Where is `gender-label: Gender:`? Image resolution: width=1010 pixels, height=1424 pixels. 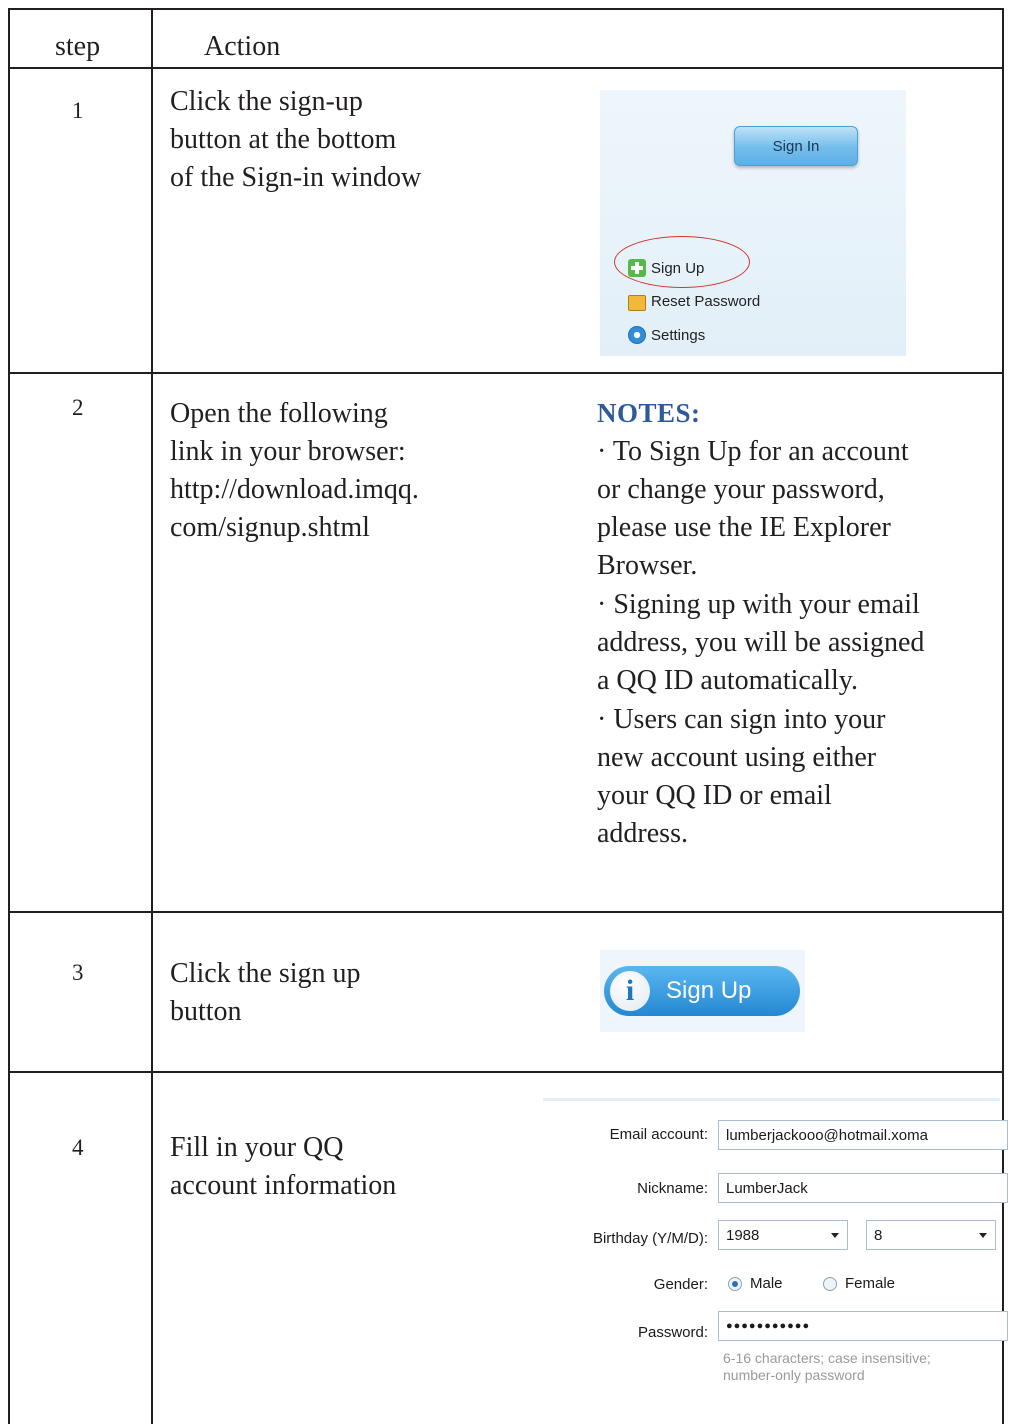 gender-label: Gender: is located at coordinates (680, 1284).